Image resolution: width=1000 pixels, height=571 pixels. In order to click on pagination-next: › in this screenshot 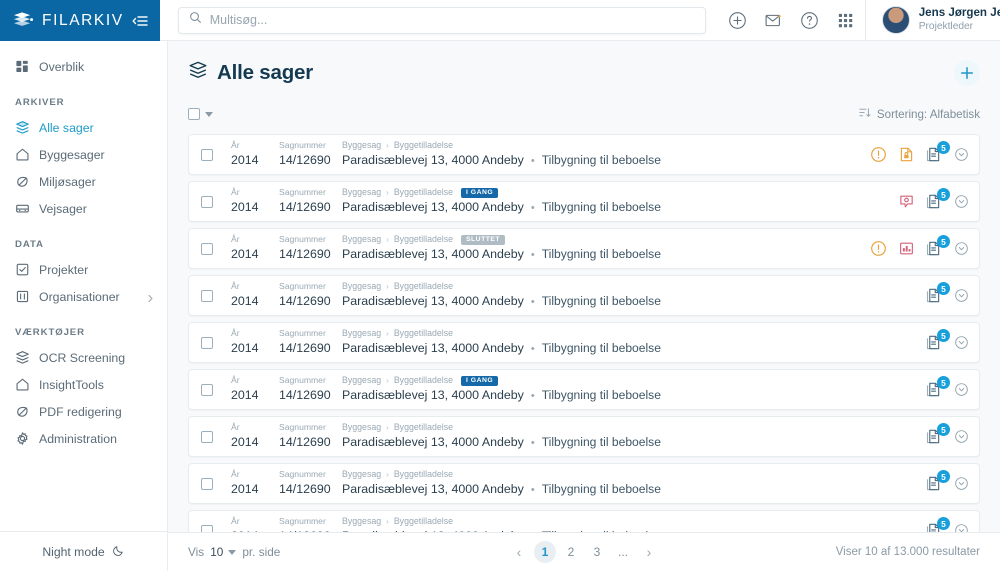, I will do `click(649, 552)`.